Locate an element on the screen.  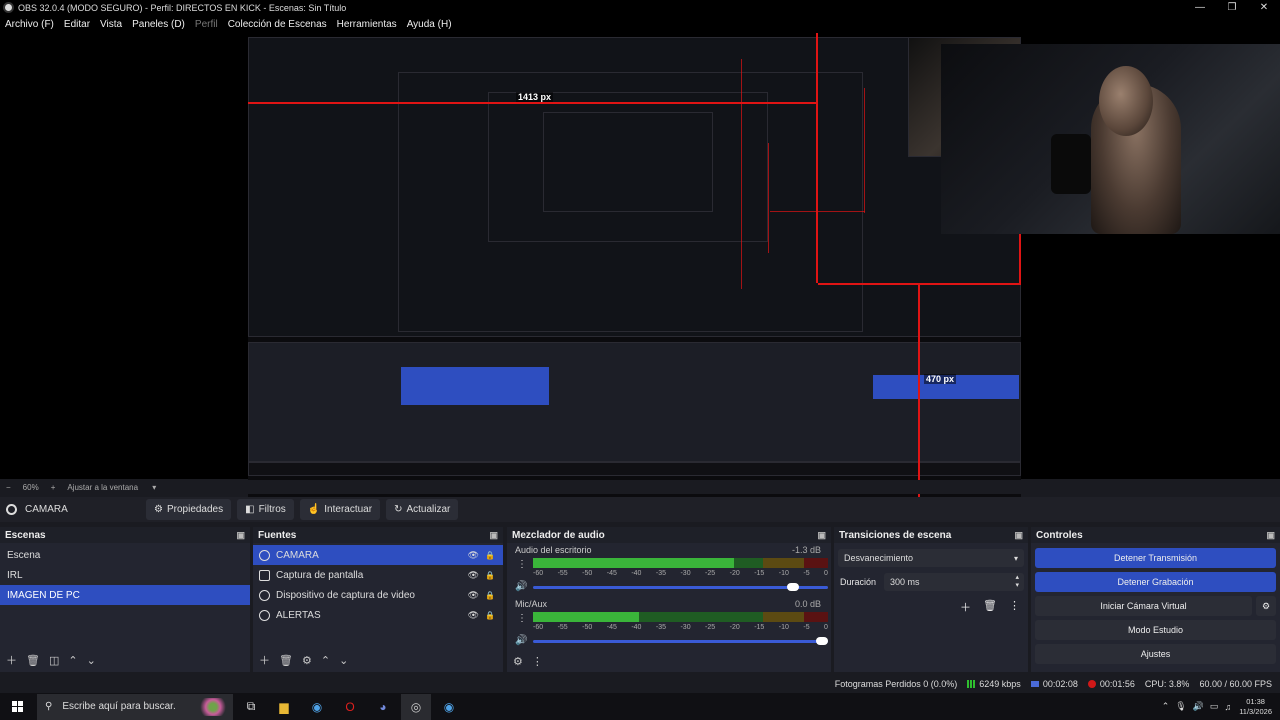
scene-item-imagen-de-pc: IMAGEN DE PC is located at coordinates (125, 595).